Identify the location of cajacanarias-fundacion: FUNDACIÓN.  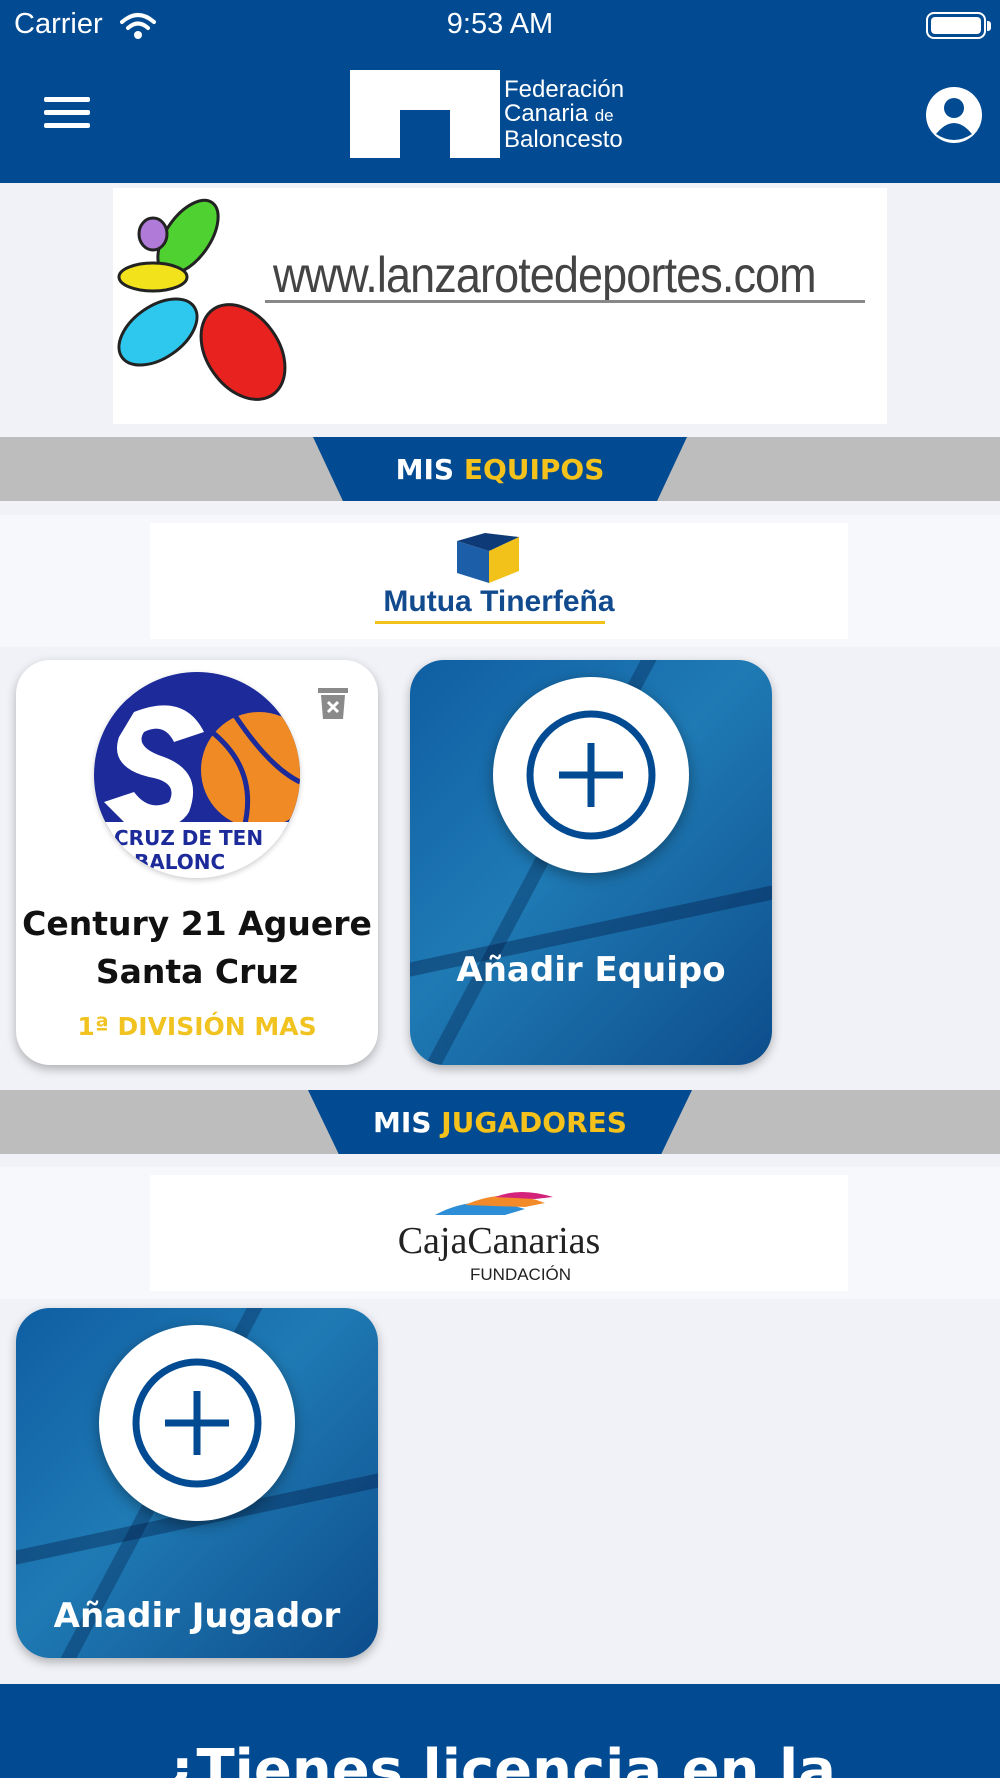
(521, 1274).